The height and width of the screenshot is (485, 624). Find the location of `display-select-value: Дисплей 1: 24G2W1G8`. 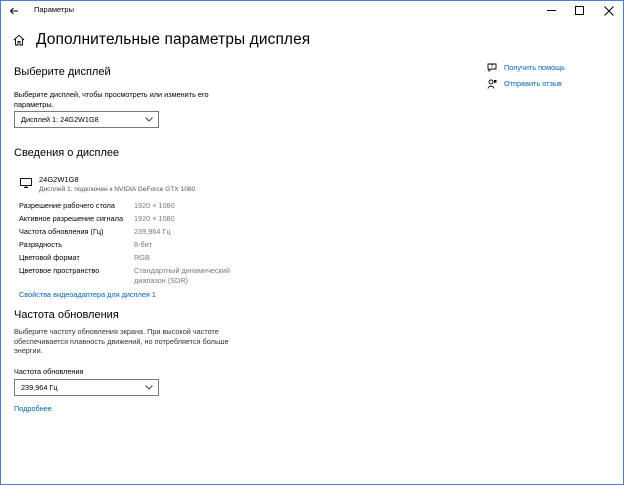

display-select-value: Дисплей 1: 24G2W1G8 is located at coordinates (60, 119).